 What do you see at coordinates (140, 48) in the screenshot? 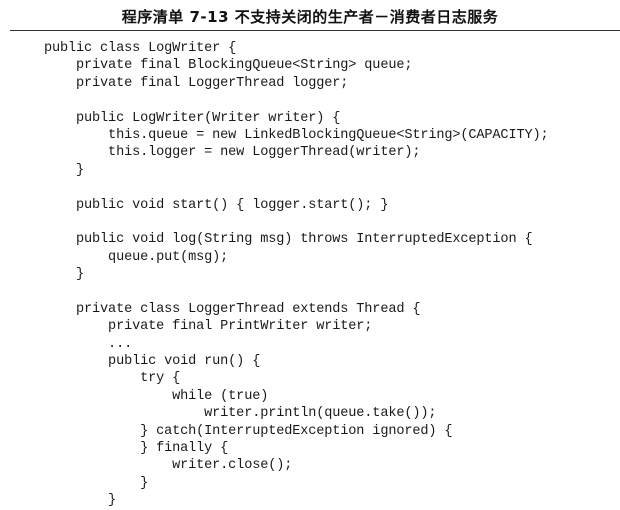
I see `code-line: public class LogWriter {` at bounding box center [140, 48].